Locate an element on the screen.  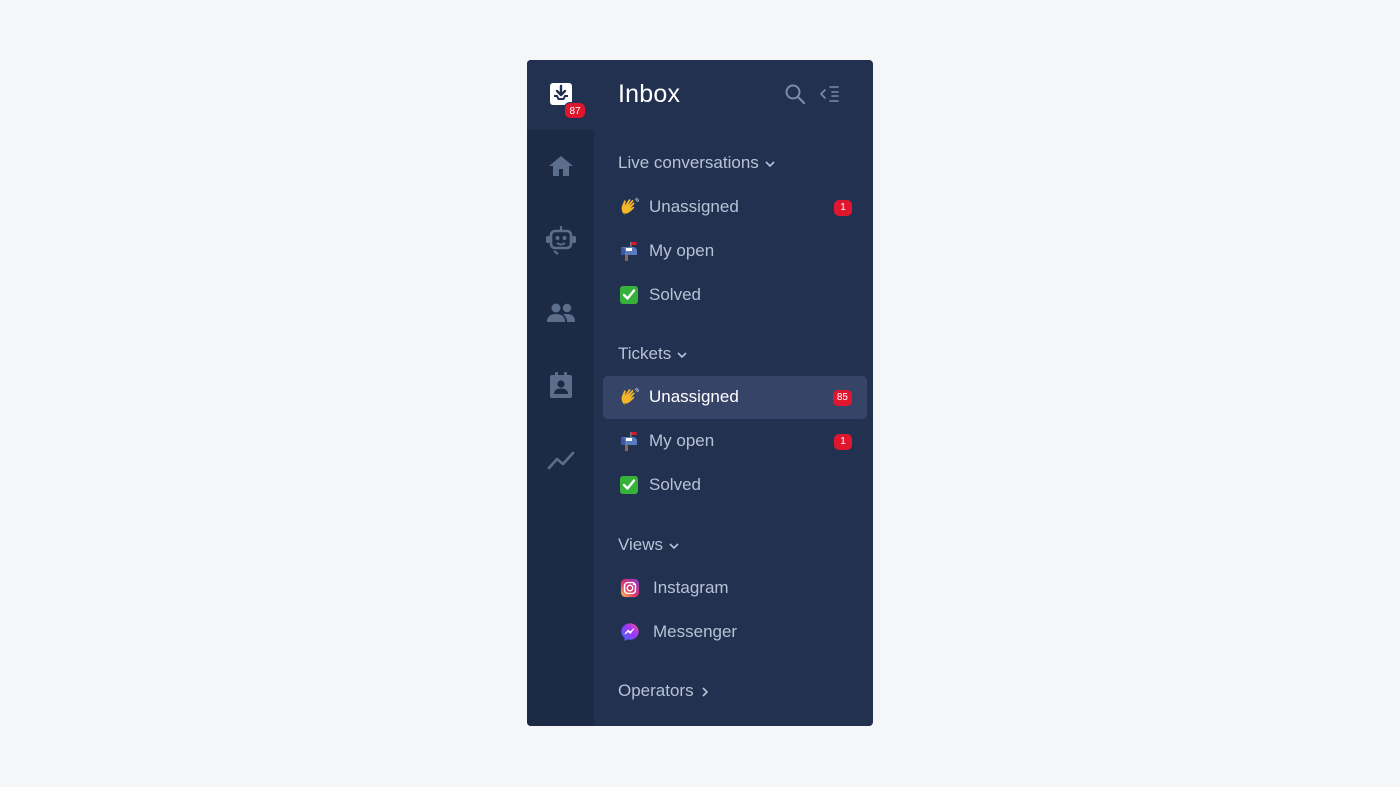
contacts-icon is located at coordinates (560, 312).